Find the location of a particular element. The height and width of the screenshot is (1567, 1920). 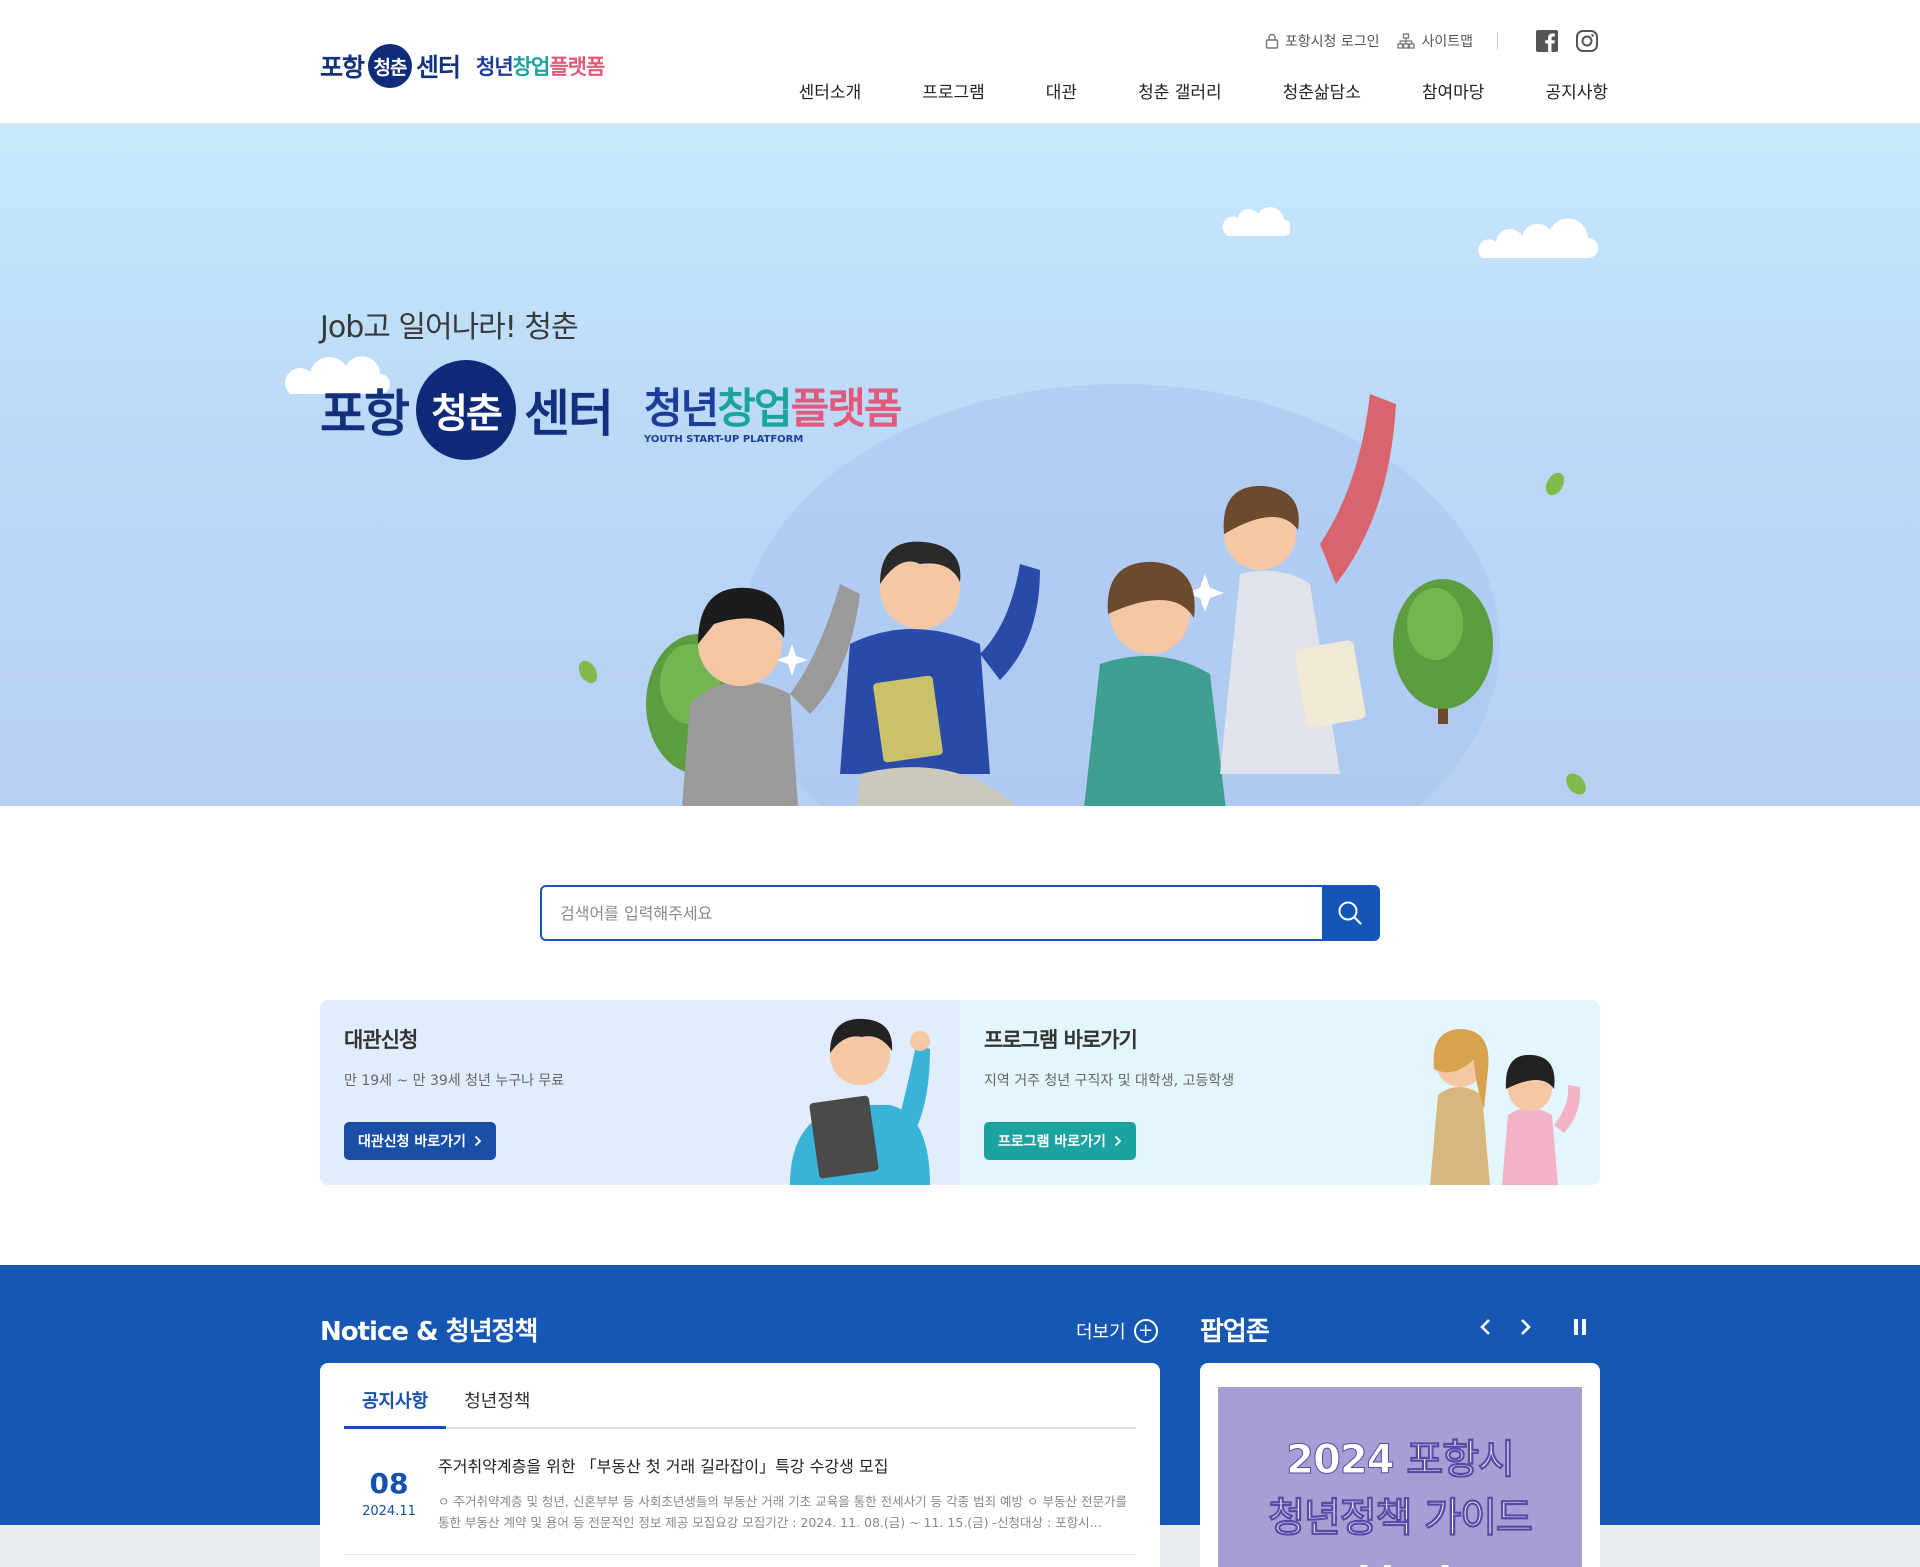

rental-apply-button-label: 대관신청 바로가기 is located at coordinates (412, 1142).